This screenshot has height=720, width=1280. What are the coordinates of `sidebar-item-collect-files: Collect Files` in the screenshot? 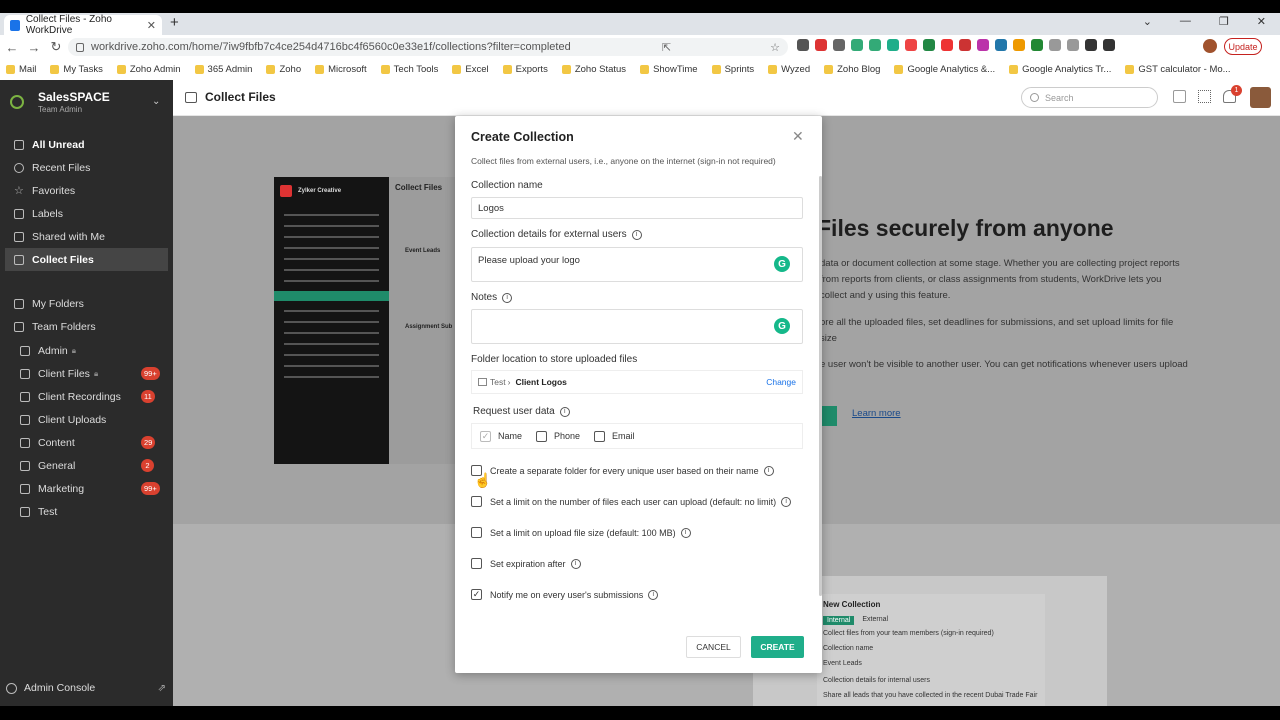 It's located at (86, 259).